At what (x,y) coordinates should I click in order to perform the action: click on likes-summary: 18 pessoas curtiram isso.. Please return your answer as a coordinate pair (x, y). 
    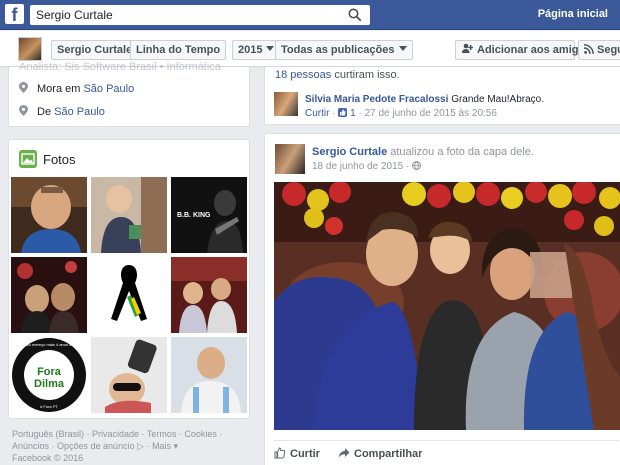
    Looking at the image, I should click on (337, 75).